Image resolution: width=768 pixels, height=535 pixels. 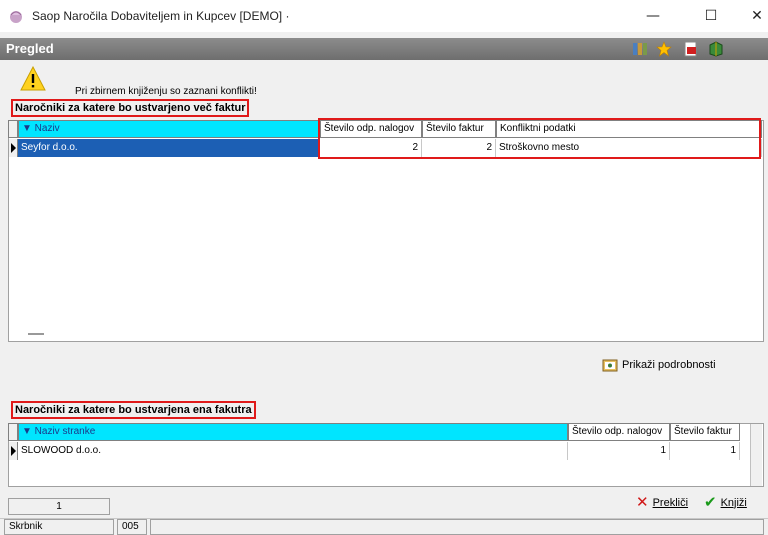 I want to click on highlight-box-conflict, so click(x=539, y=138).